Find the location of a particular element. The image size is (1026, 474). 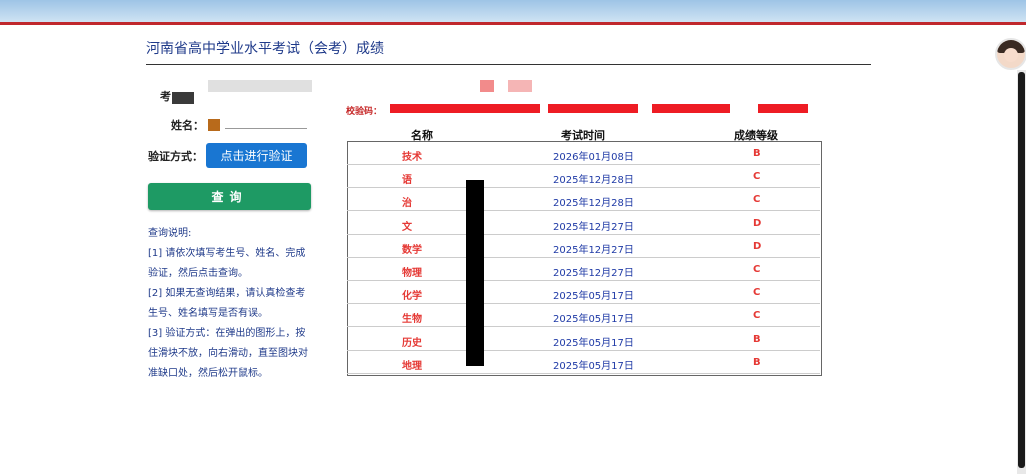

browser-top-band is located at coordinates (513, 11).